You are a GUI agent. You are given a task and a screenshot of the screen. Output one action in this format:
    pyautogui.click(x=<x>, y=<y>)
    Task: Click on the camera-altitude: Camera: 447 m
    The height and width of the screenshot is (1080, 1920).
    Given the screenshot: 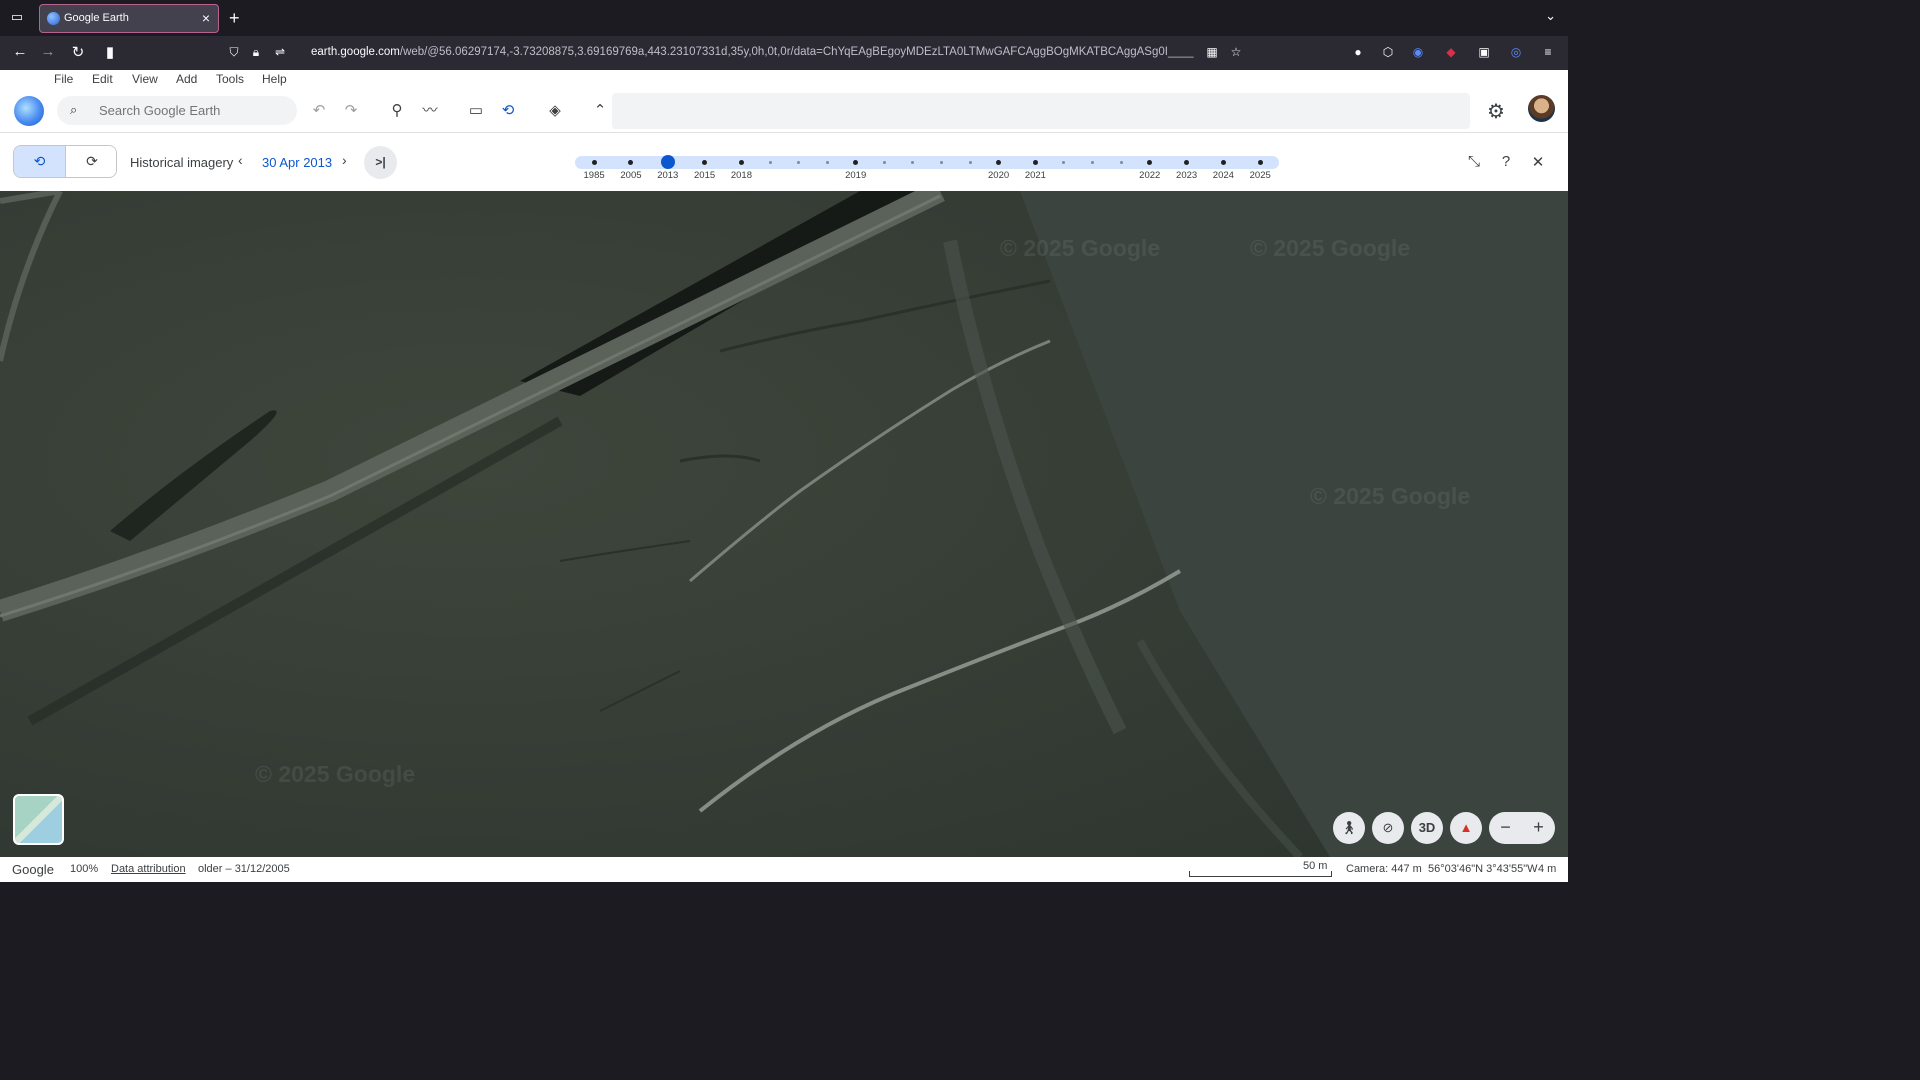 What is the action you would take?
    pyautogui.click(x=1384, y=869)
    